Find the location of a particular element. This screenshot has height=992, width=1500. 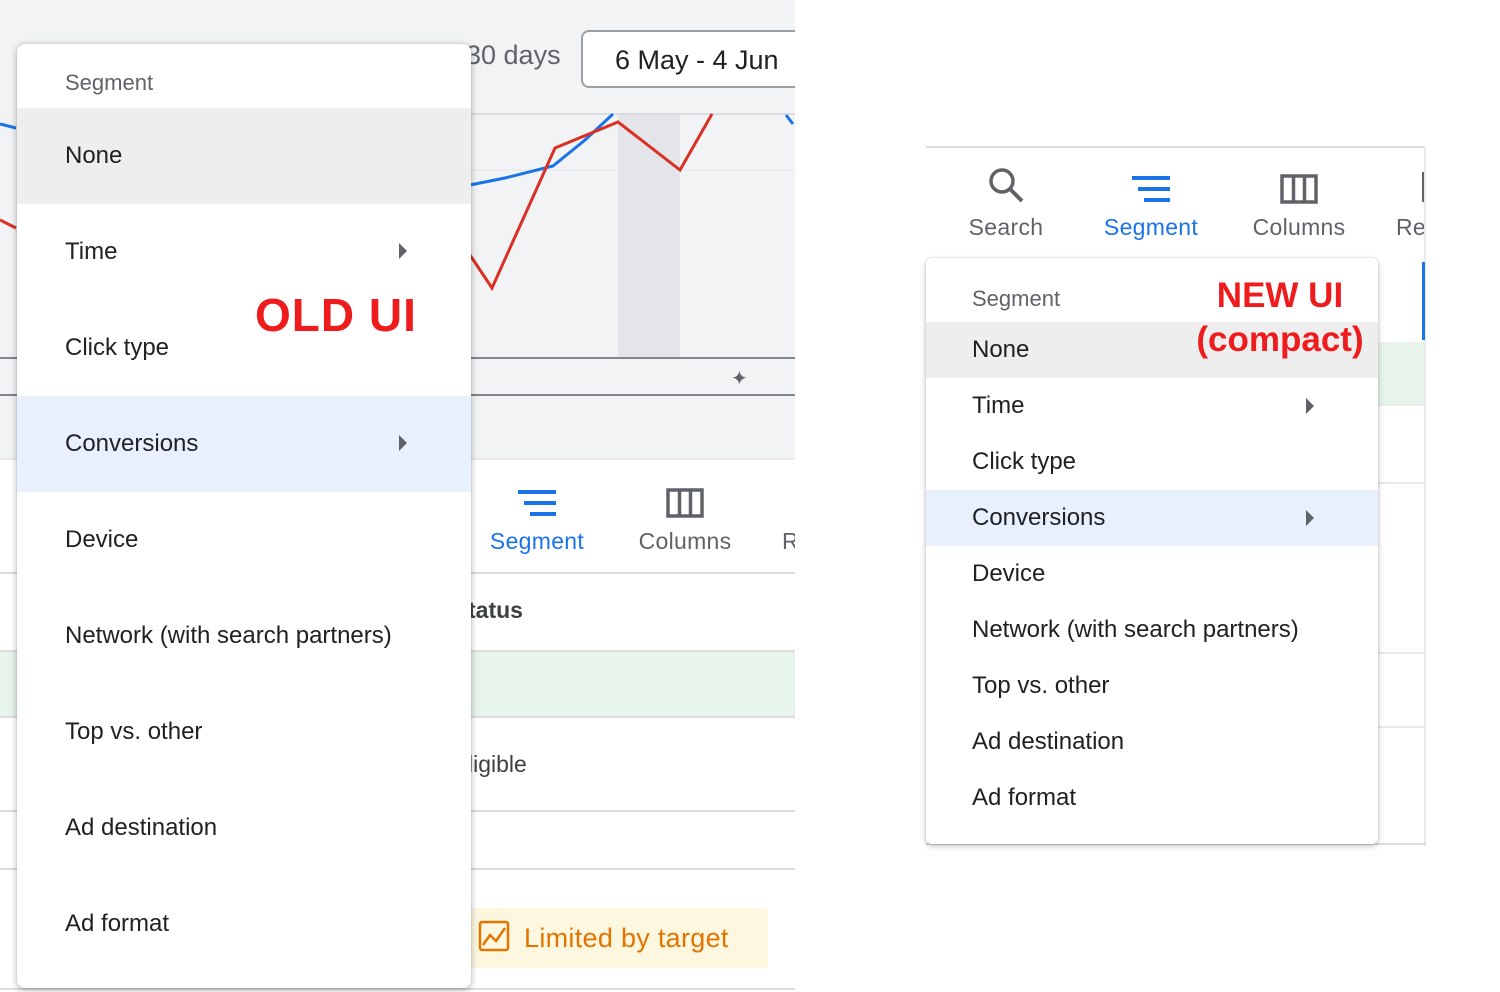

series-line-blue-left is located at coordinates (8, 126).